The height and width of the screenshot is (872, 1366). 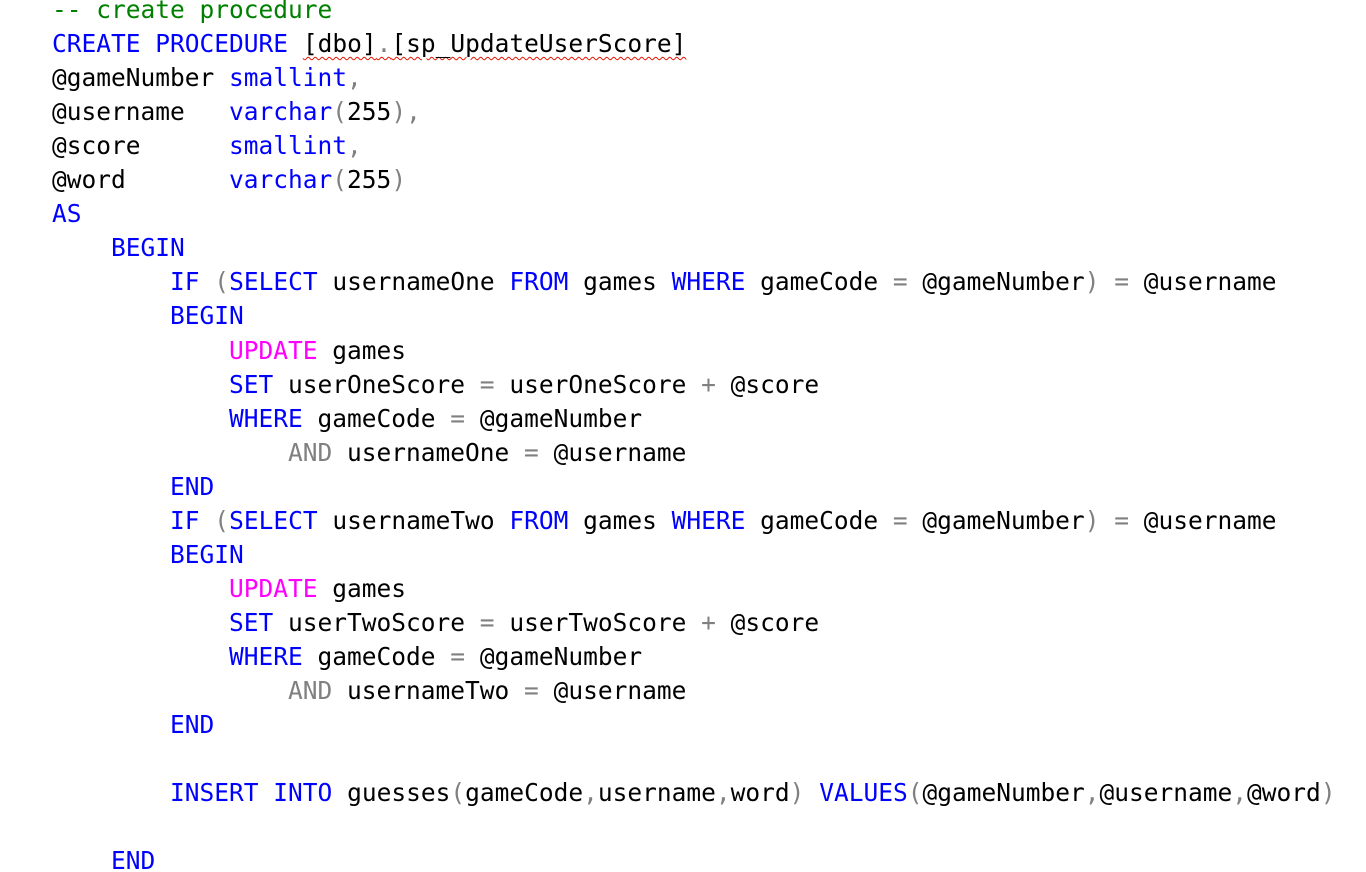 I want to click on code-line: SET userTwoScore = userTwoScore + @score, so click(x=435, y=623).